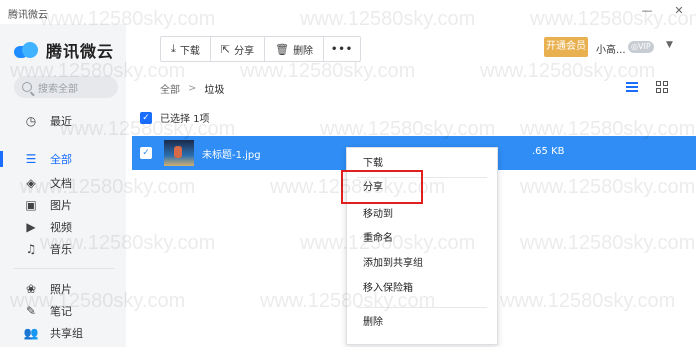 Image resolution: width=696 pixels, height=347 pixels. What do you see at coordinates (31, 333) in the screenshot?
I see `group-icon: 👥` at bounding box center [31, 333].